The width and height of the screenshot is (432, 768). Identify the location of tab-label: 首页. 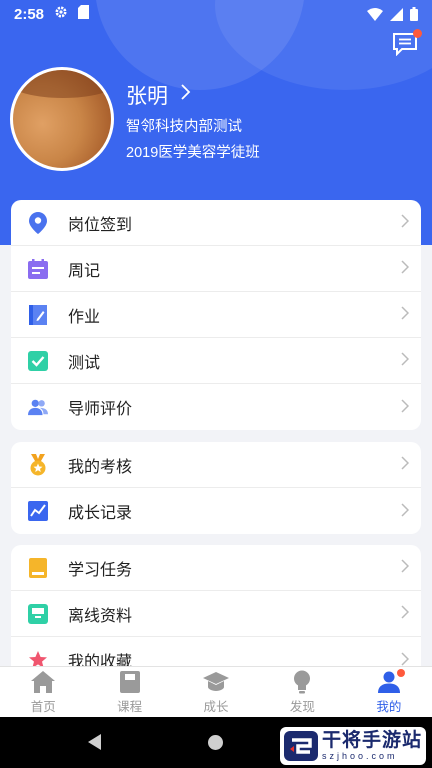
(43, 707).